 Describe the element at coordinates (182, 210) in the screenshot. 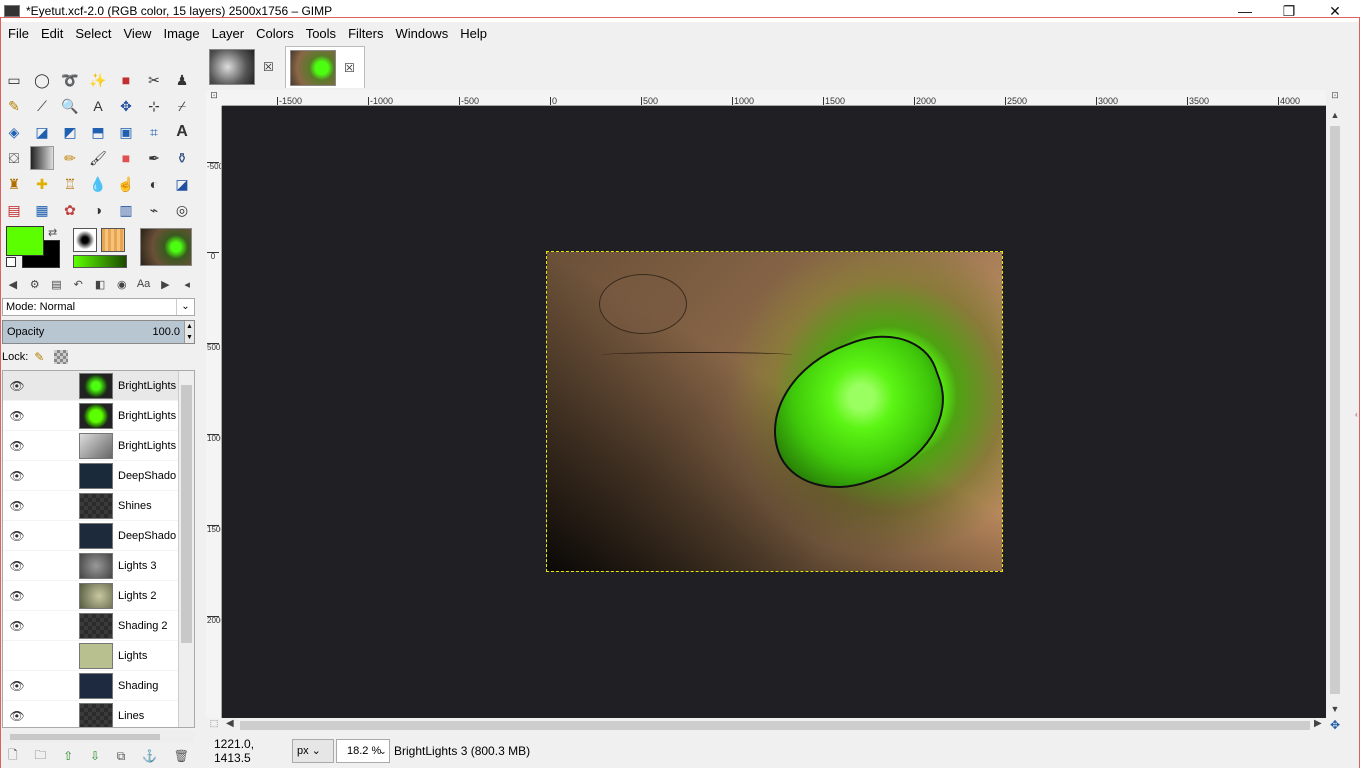

I see `threshold-icon: ◎` at that location.